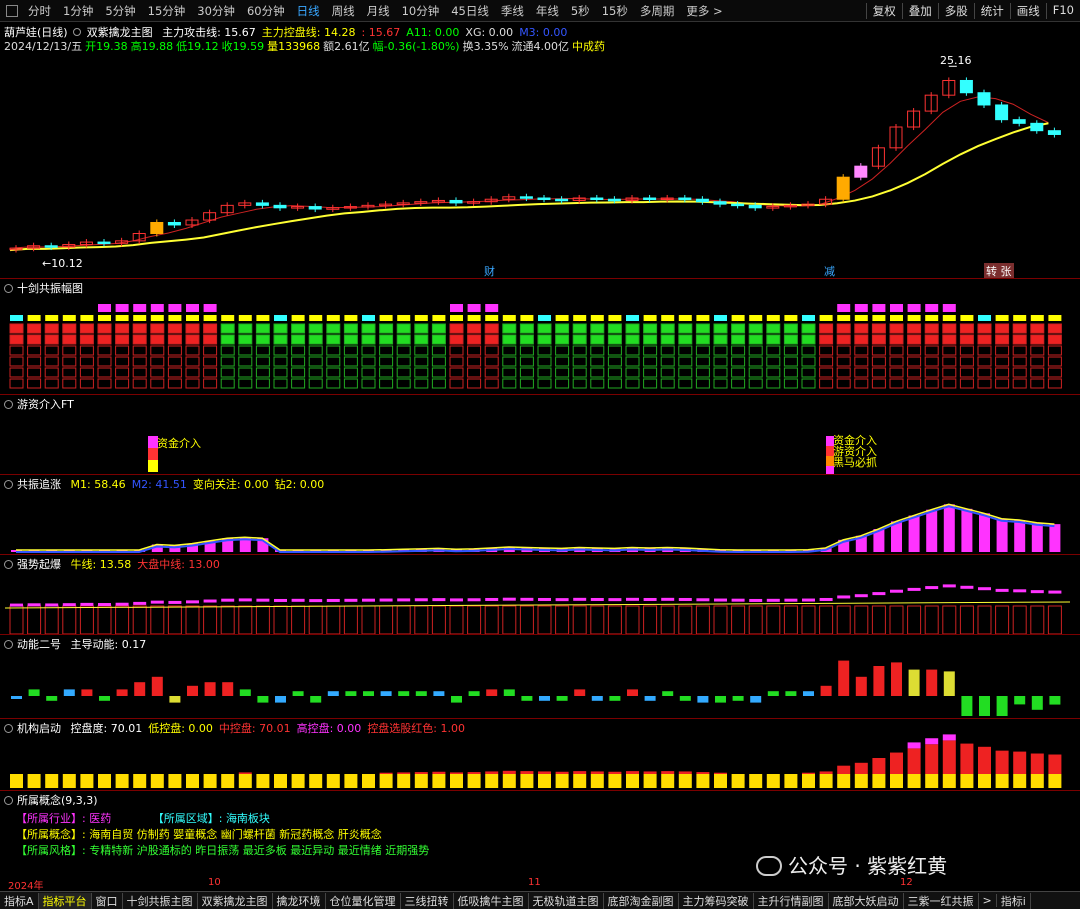  Describe the element at coordinates (704, 11) in the screenshot. I see `timeframe-16: 更多 >` at that location.